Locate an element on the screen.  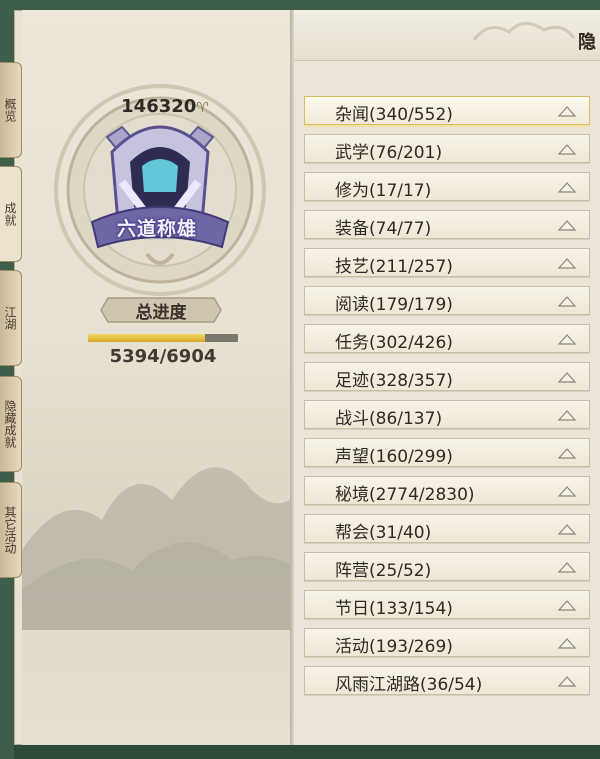
progress-count: 5394/6904 is located at coordinates (163, 356).